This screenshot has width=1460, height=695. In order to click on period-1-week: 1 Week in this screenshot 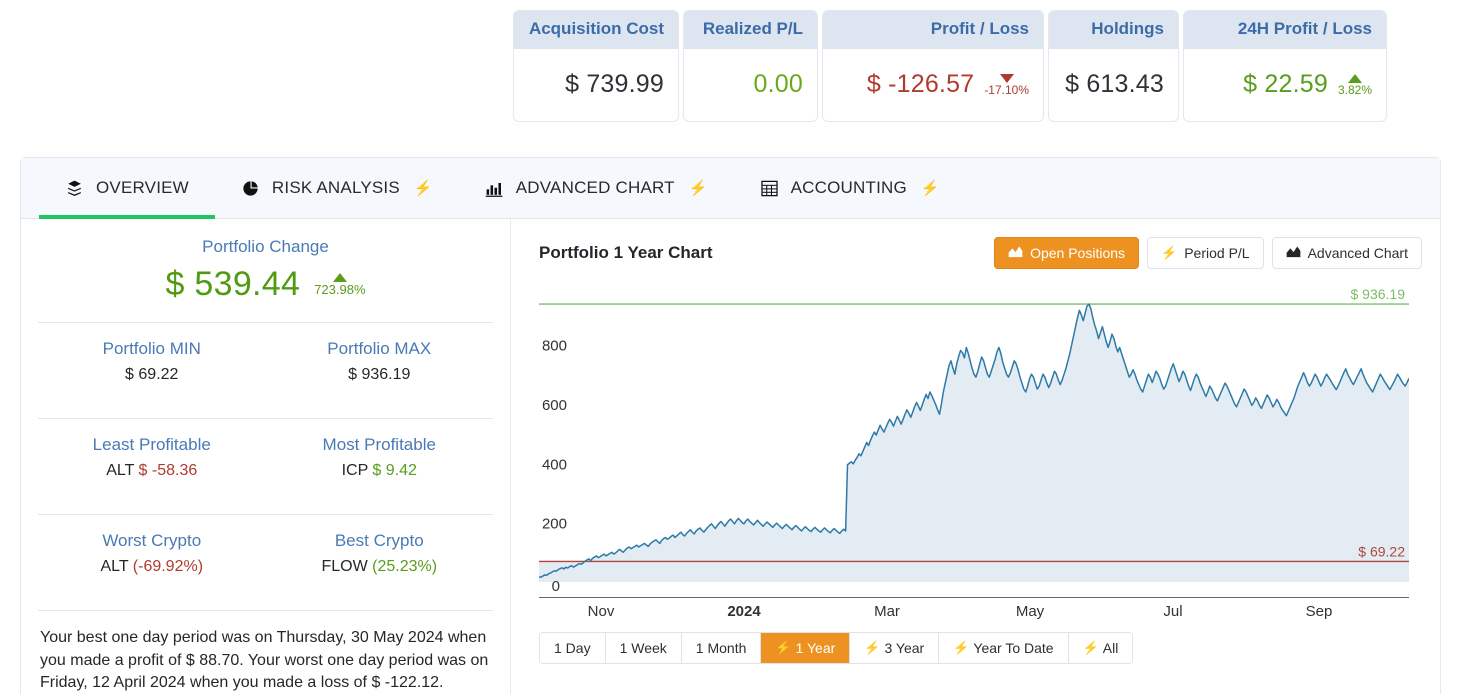, I will do `click(643, 648)`.